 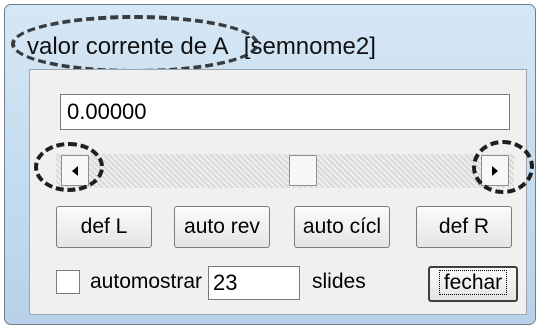 What do you see at coordinates (285, 112) in the screenshot?
I see `current-value-field: 0.00000` at bounding box center [285, 112].